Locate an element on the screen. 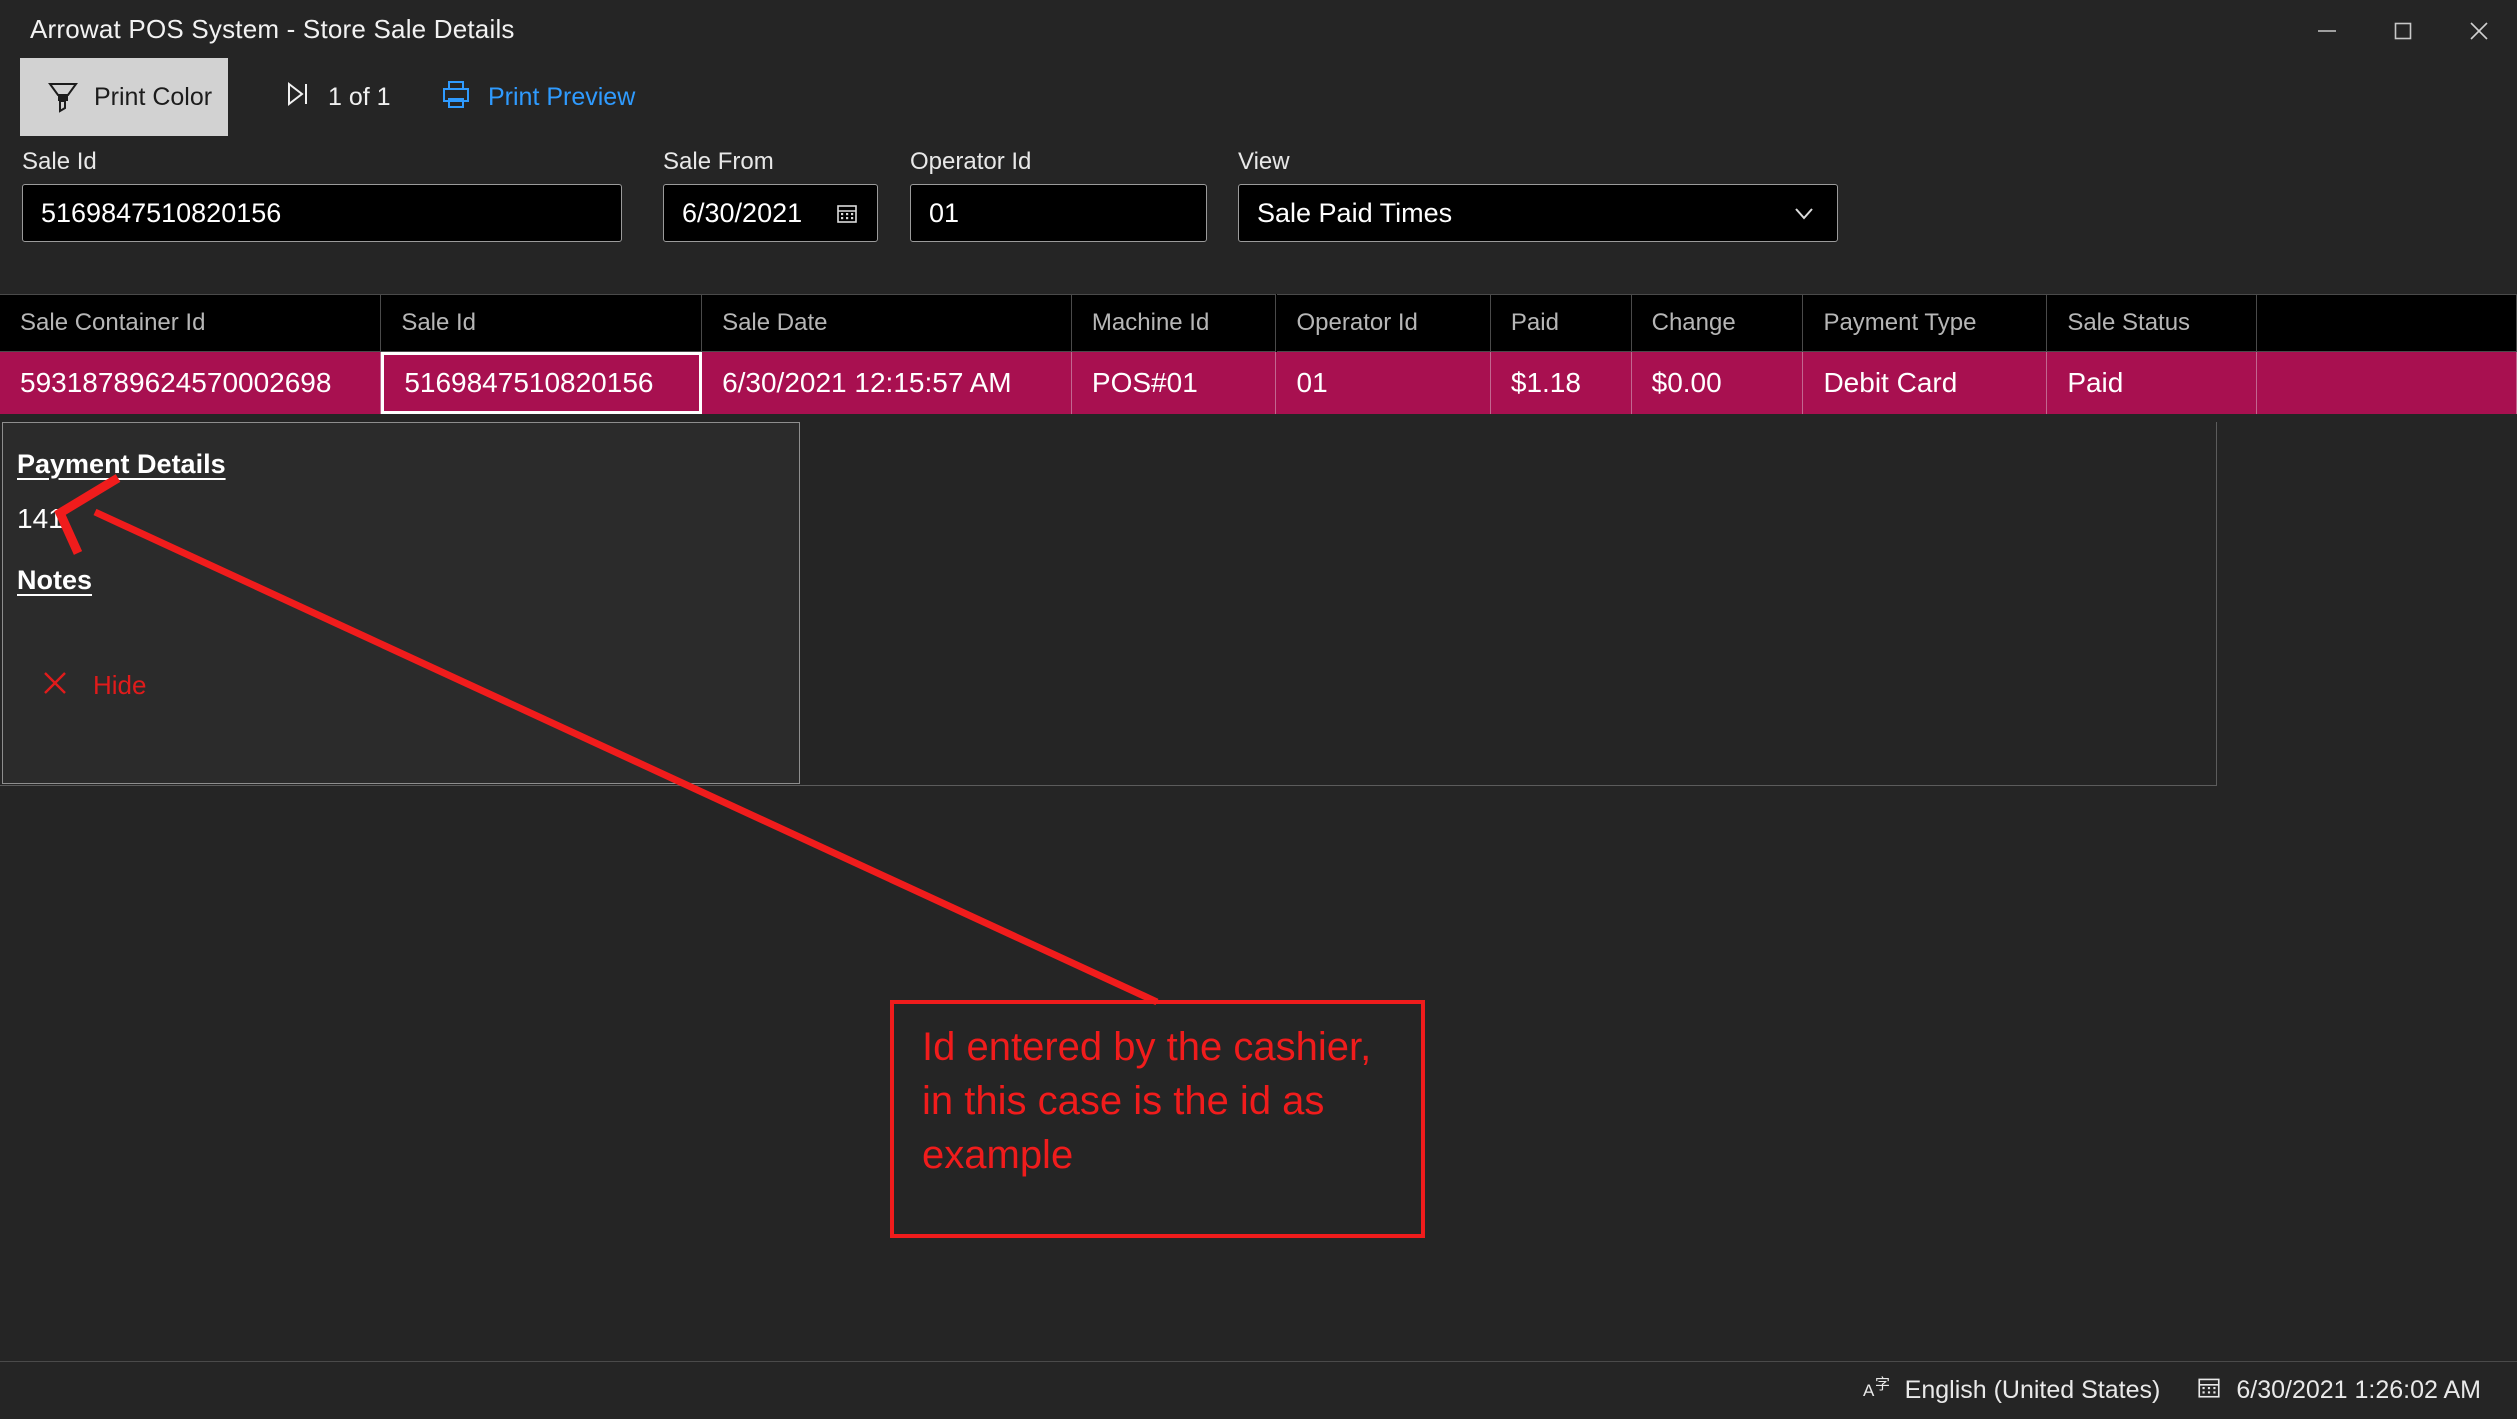 The height and width of the screenshot is (1419, 2517). table-cell: 59318789624570002698 is located at coordinates (191, 383).